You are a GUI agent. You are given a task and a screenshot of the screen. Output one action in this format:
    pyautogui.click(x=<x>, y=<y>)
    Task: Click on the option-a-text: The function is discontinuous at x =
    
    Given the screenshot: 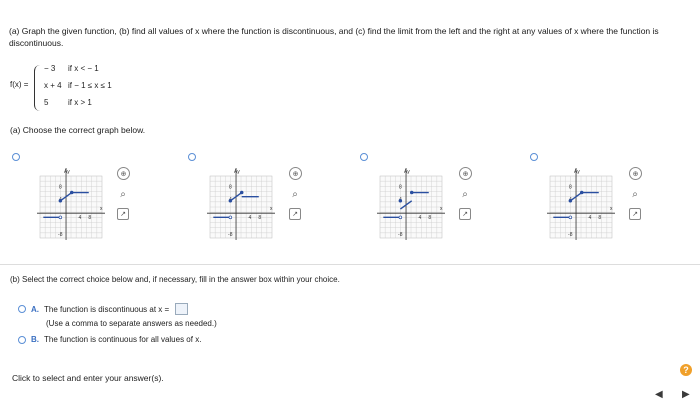 What is the action you would take?
    pyautogui.click(x=107, y=309)
    